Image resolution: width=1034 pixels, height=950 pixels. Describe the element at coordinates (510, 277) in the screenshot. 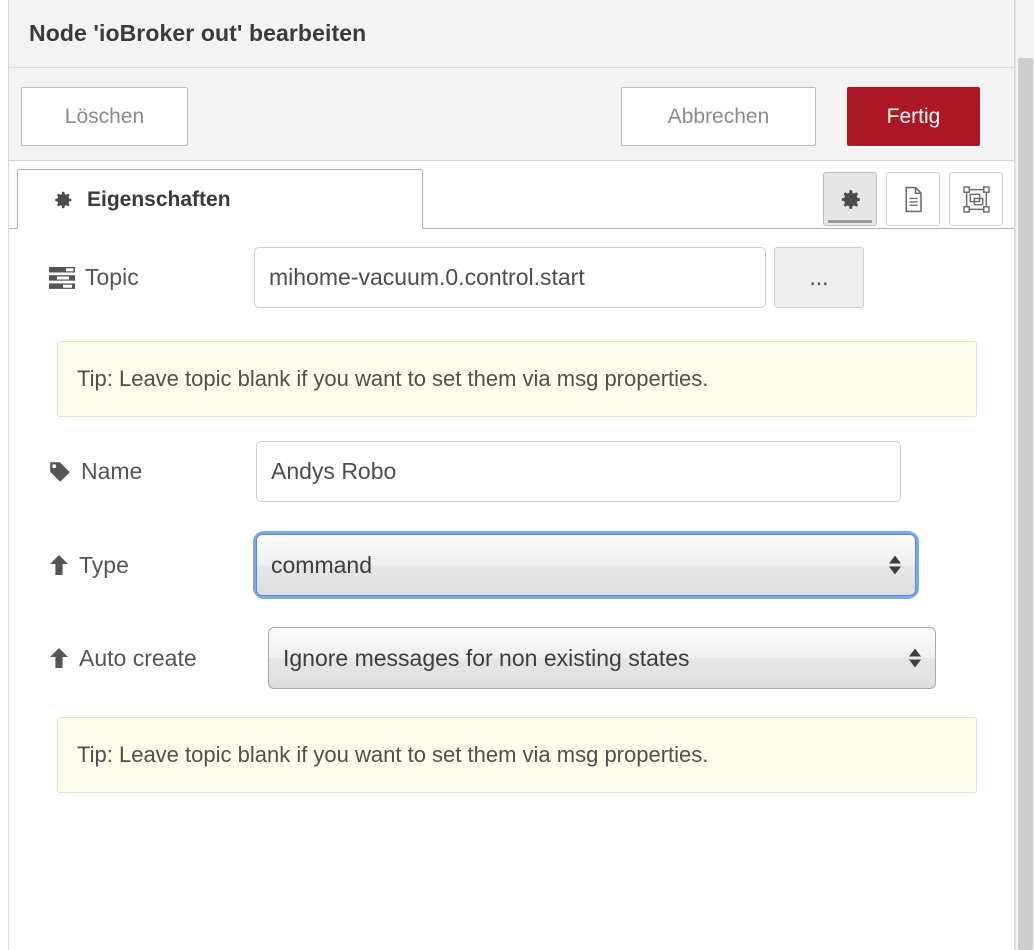

I see `topic-input` at that location.